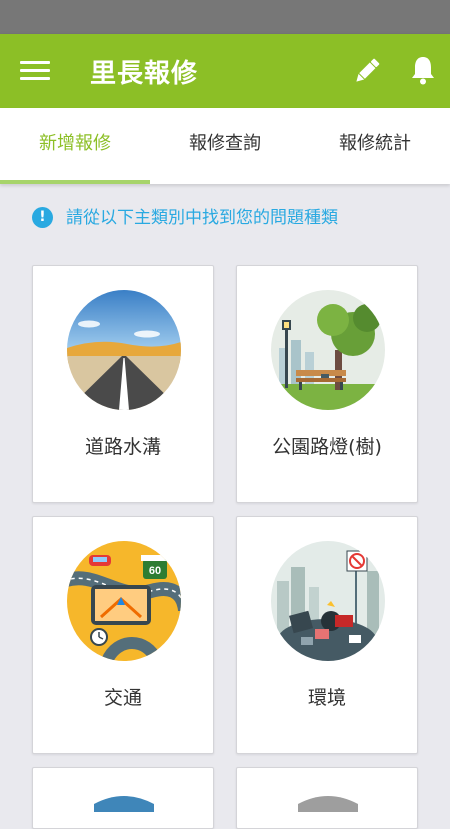  I want to click on active-tab-indicator, so click(75, 182).